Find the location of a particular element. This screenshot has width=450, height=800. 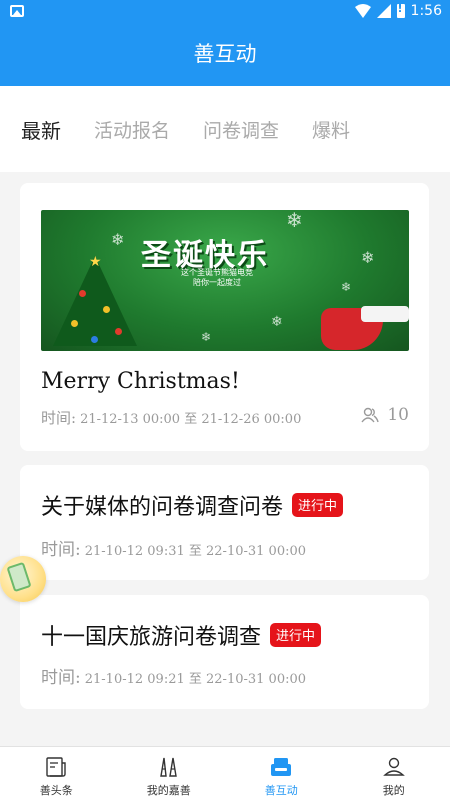

status-bar: 1:56 is located at coordinates (225, 12).